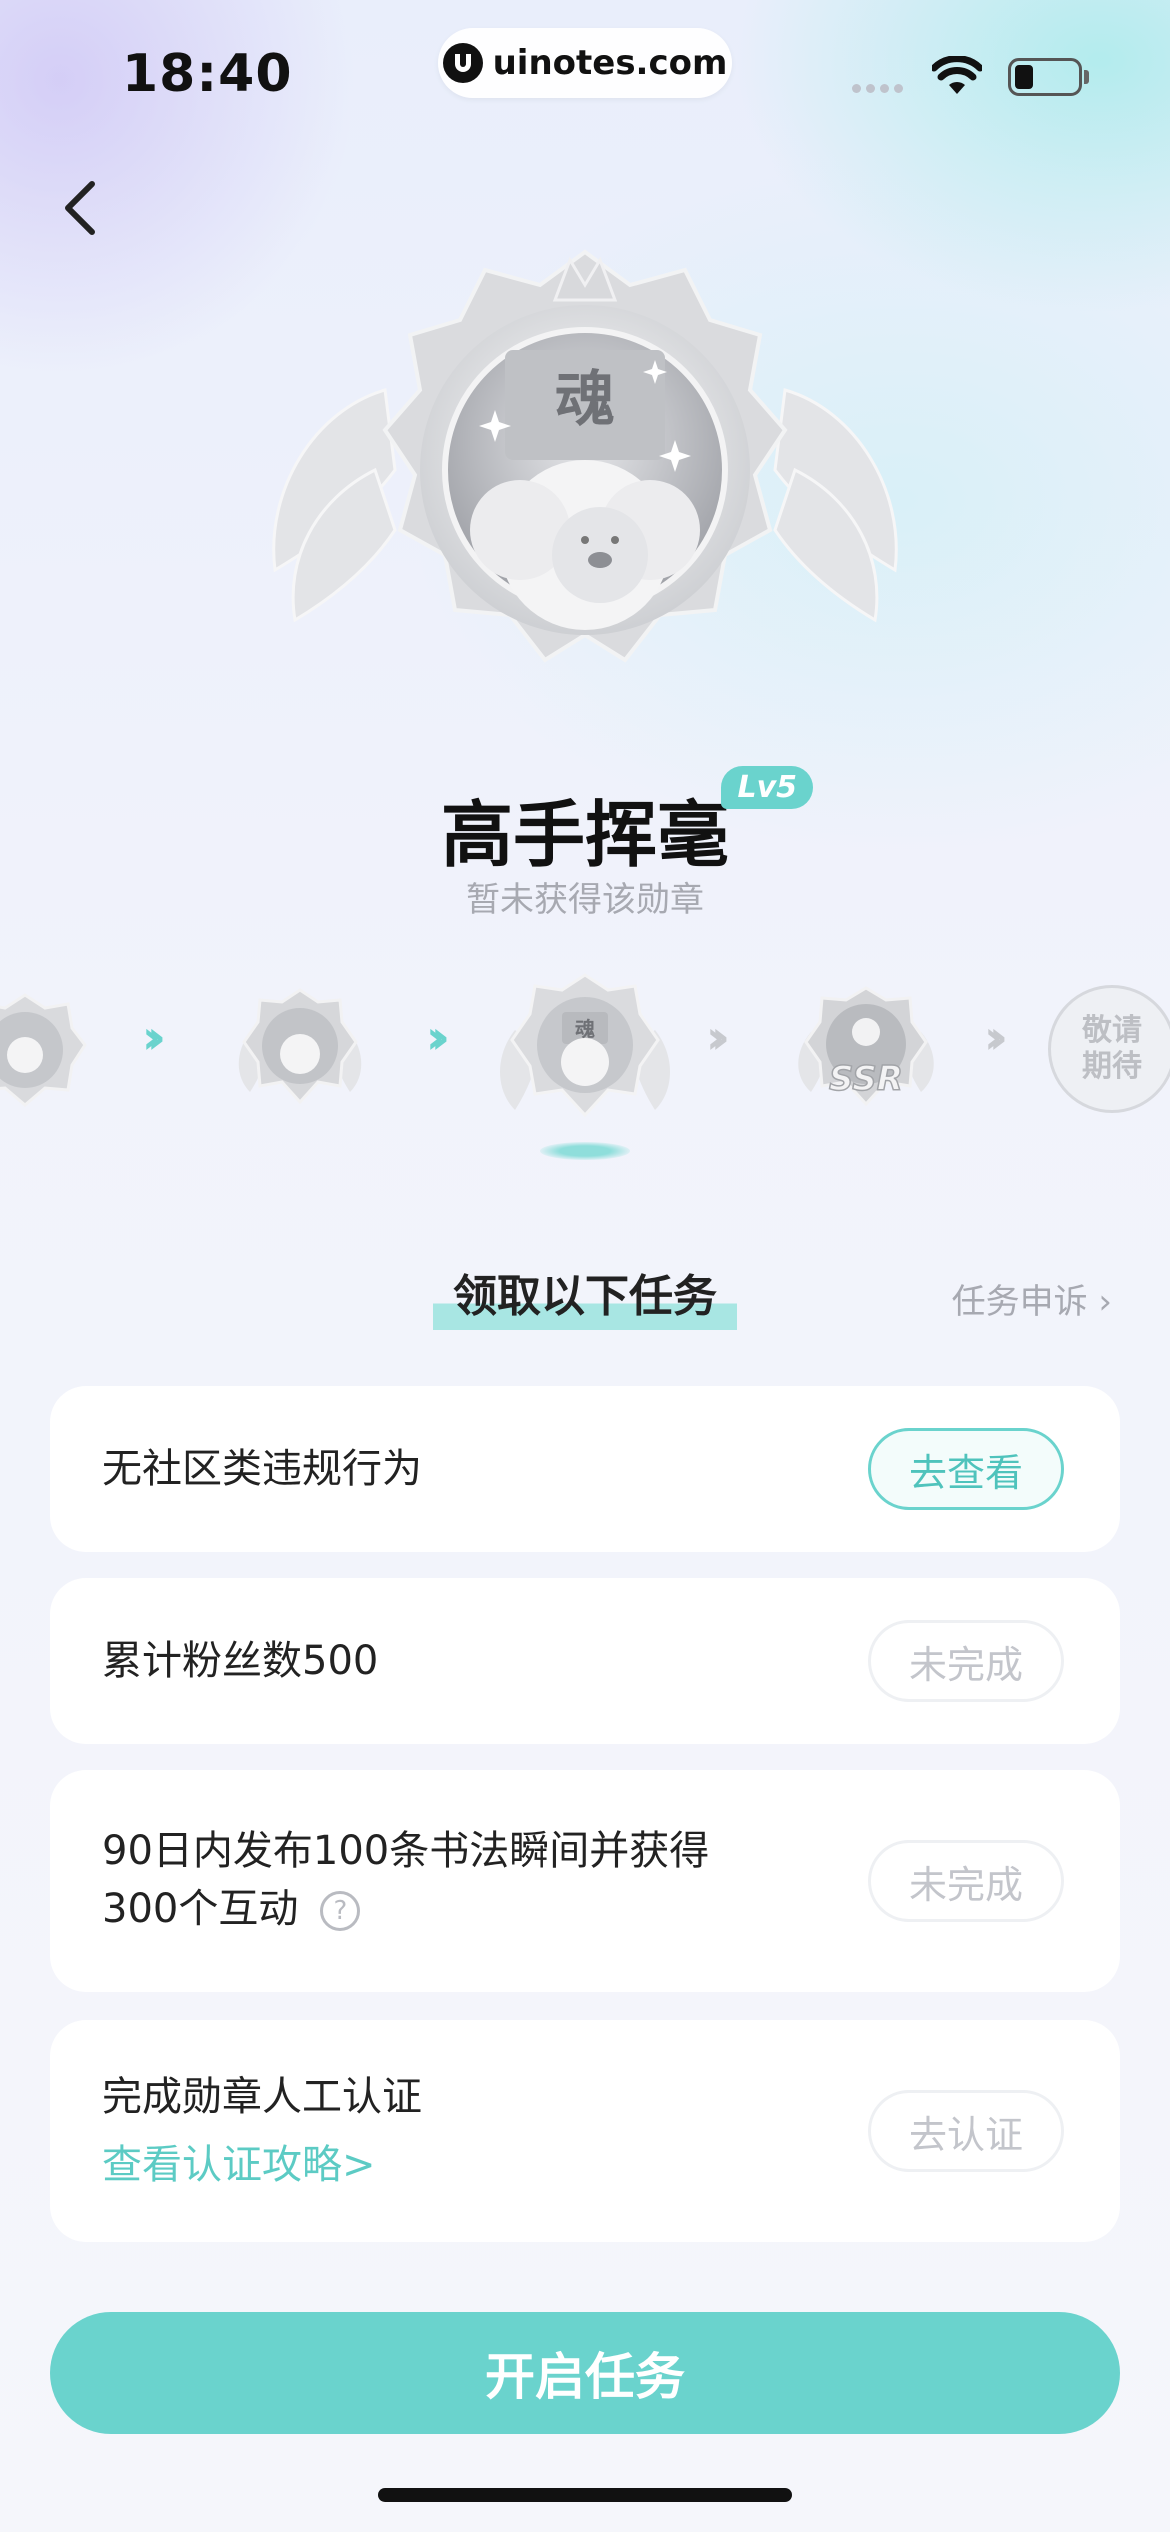 Image resolution: width=1170 pixels, height=2532 pixels. Describe the element at coordinates (1112, 1030) in the screenshot. I see `coming-soon-line1: 敬请` at that location.